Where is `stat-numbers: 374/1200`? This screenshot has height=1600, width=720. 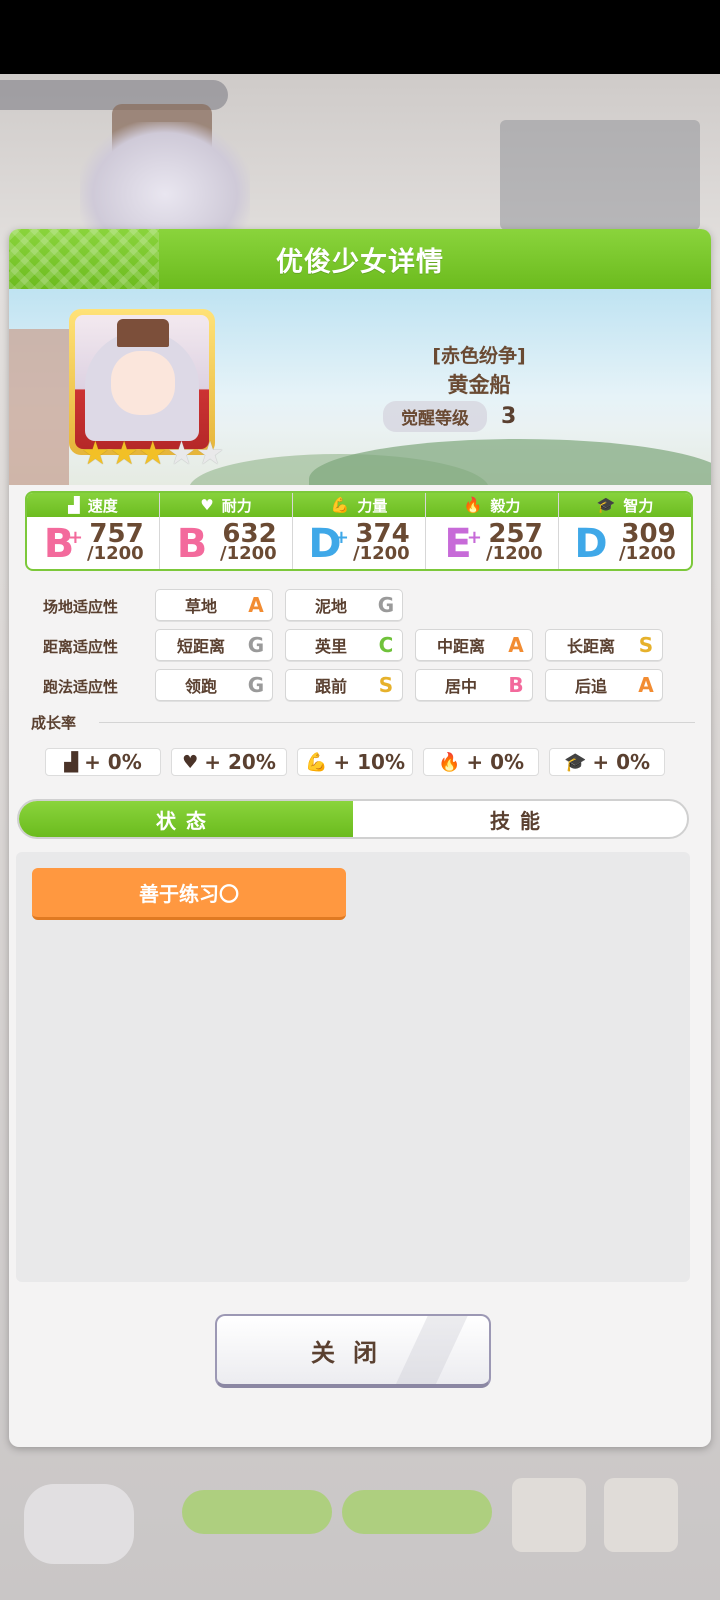 stat-numbers: 374/1200 is located at coordinates (381, 541).